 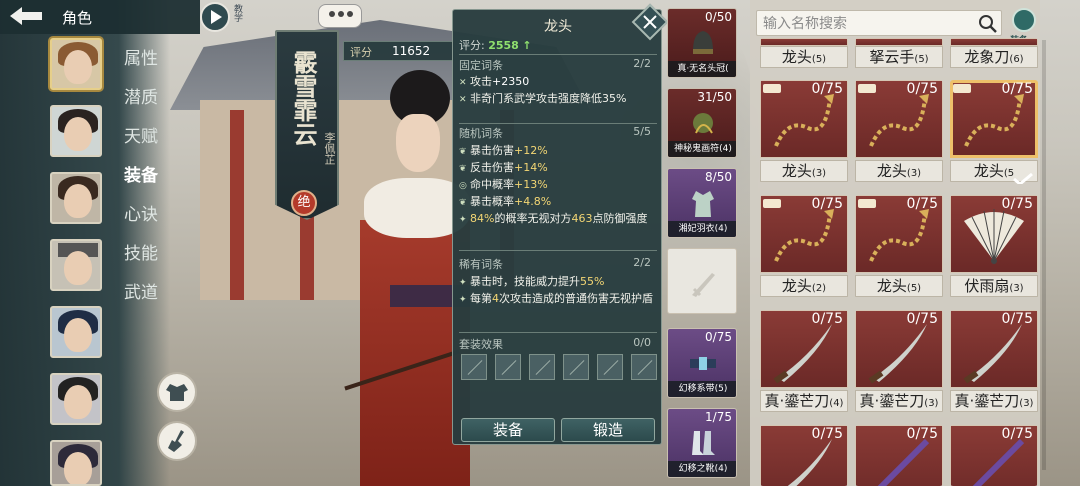 What do you see at coordinates (558, 264) in the screenshot?
I see `rare-affix-header: 稀有词条 2/2` at bounding box center [558, 264].